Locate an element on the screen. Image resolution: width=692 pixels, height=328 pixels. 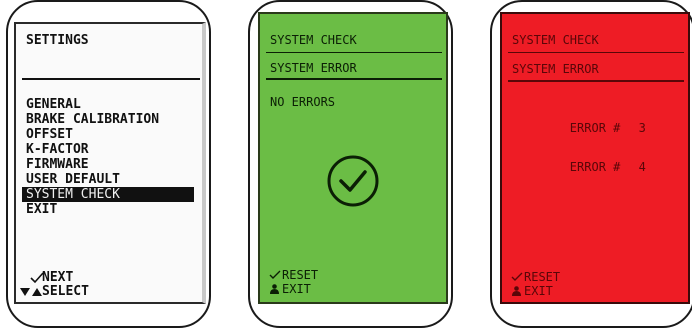
error-row: ERROR # 4 is located at coordinates (579, 167).